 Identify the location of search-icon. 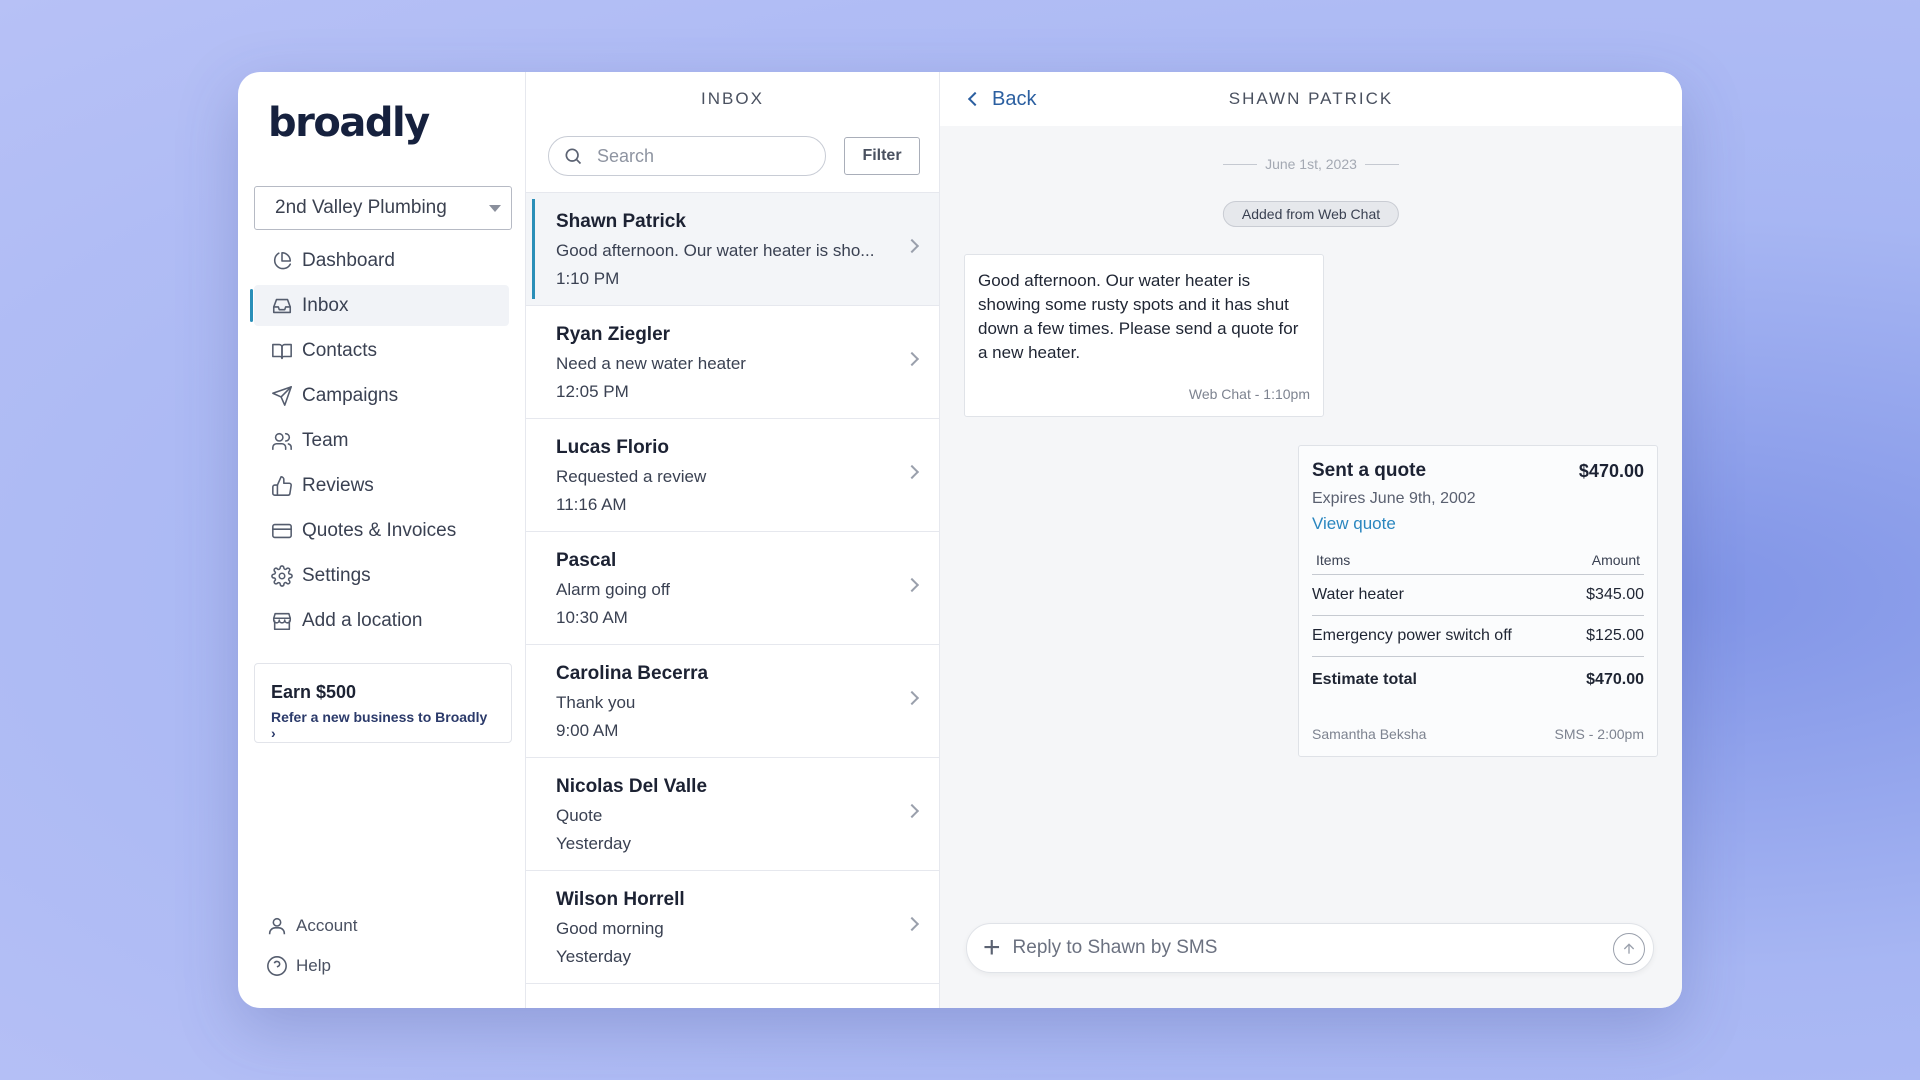
(573, 156).